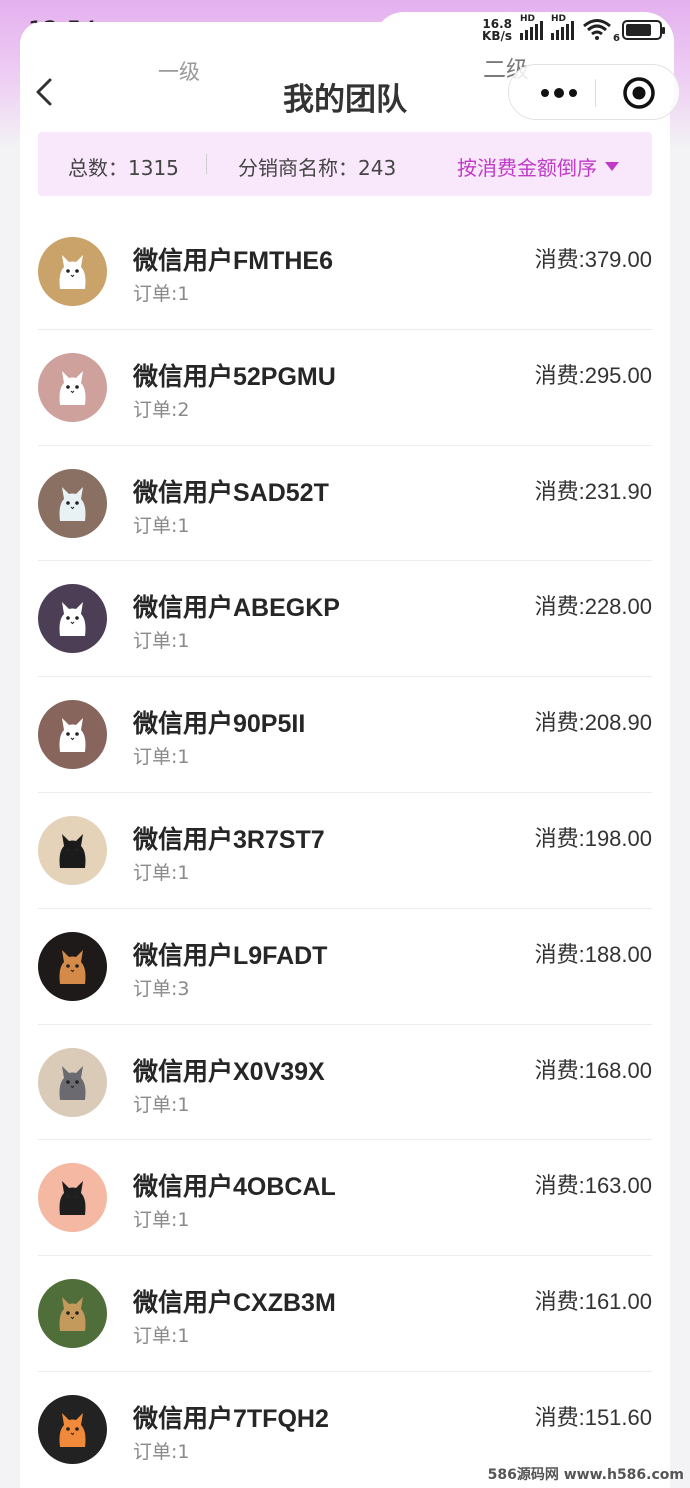 This screenshot has width=690, height=1488. What do you see at coordinates (345, 92) in the screenshot?
I see `navigation-bar: 我的团队` at bounding box center [345, 92].